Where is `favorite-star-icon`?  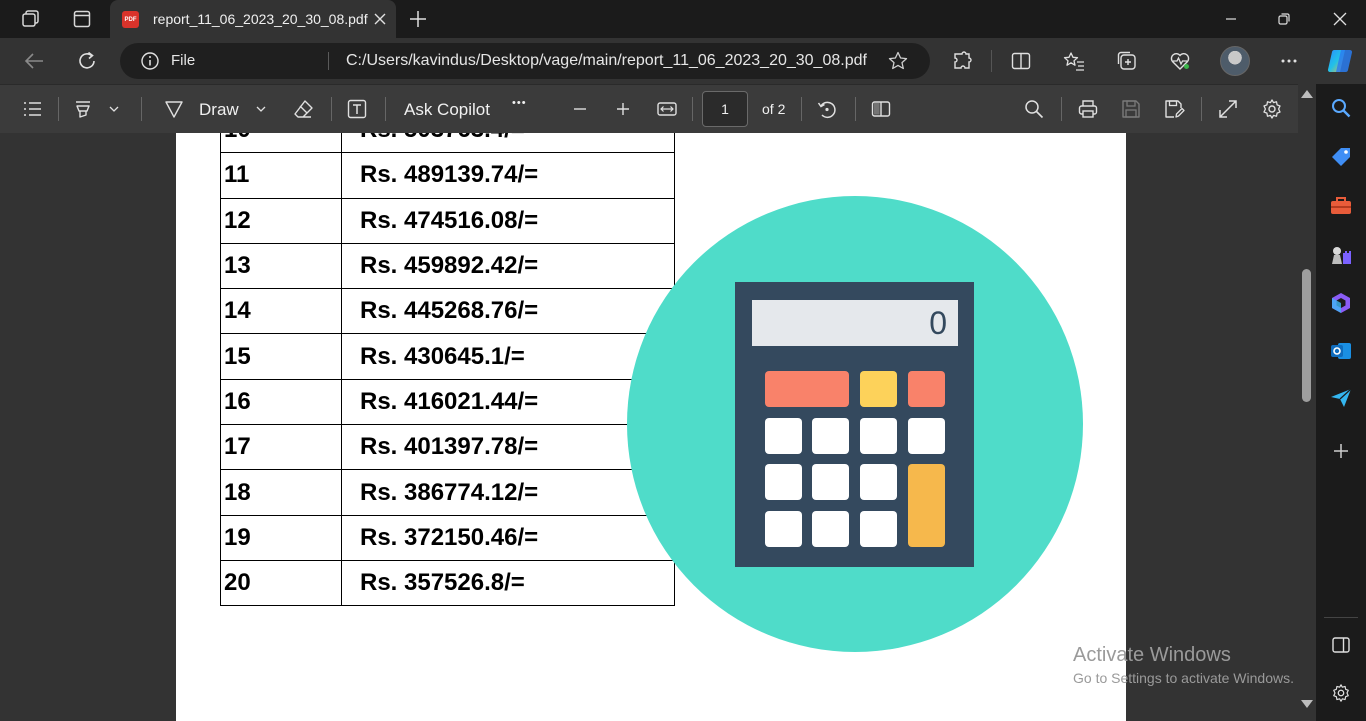 favorite-star-icon is located at coordinates (898, 61).